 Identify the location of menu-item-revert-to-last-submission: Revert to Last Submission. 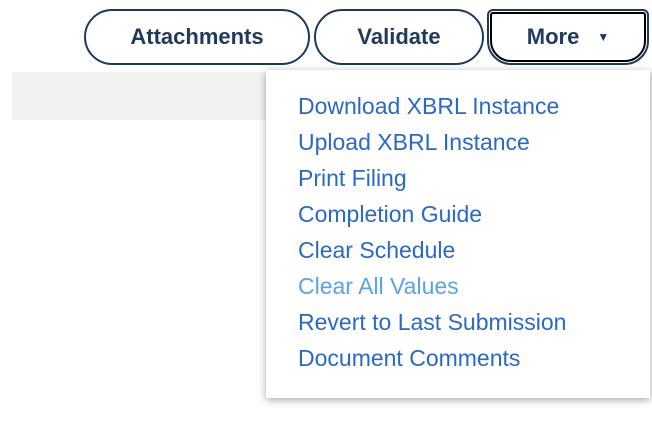
(474, 322).